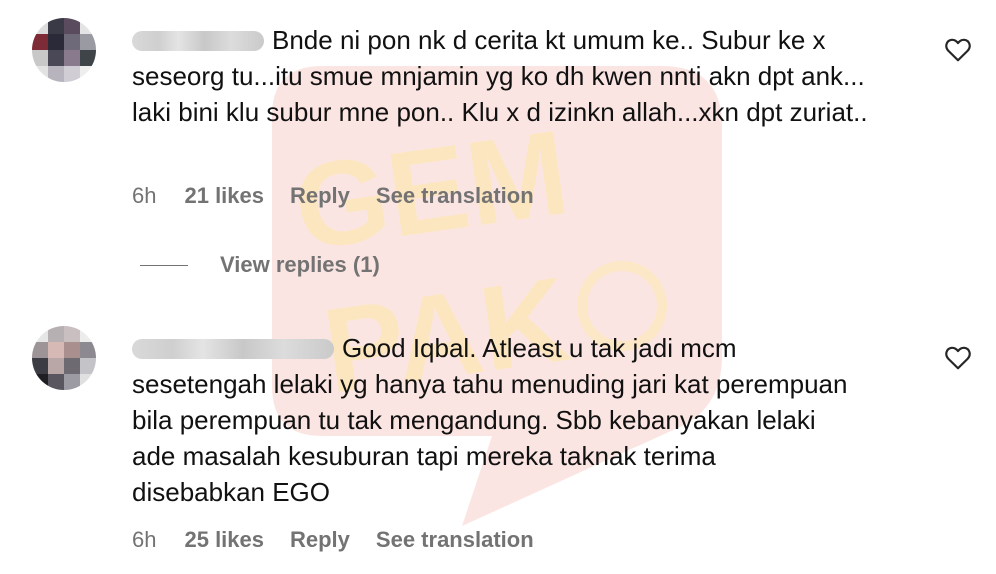 The image size is (996, 574). Describe the element at coordinates (300, 264) in the screenshot. I see `view-replies-label: View replies (1)` at that location.